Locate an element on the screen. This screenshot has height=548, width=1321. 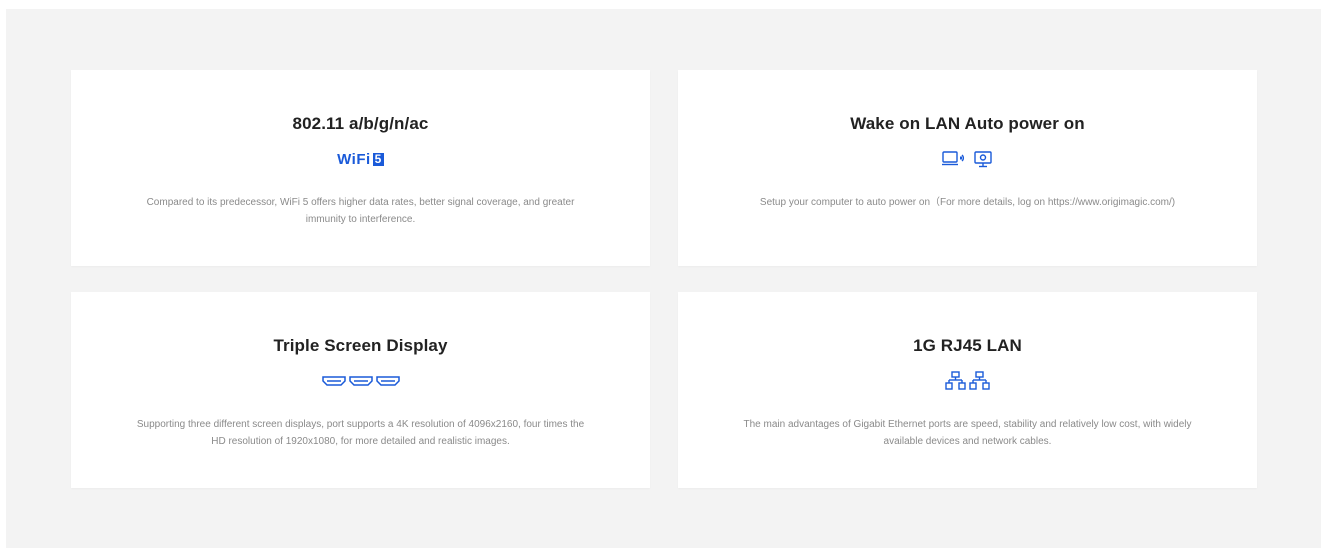
ethernet-network-icon is located at coordinates (967, 381).